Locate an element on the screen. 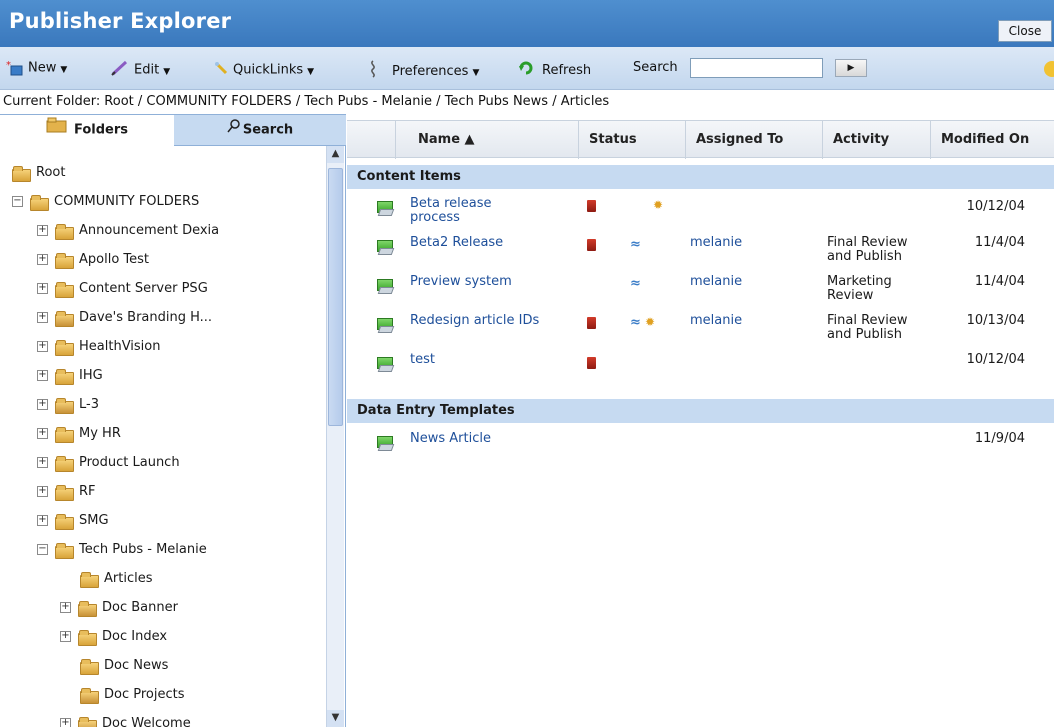  tab-search-label: Search is located at coordinates (268, 130).